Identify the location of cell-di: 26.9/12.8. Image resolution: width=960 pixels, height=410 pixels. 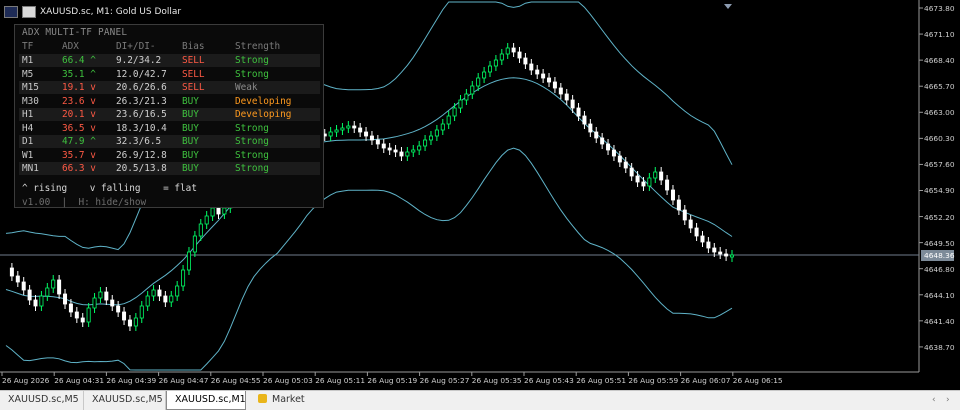
(141, 155).